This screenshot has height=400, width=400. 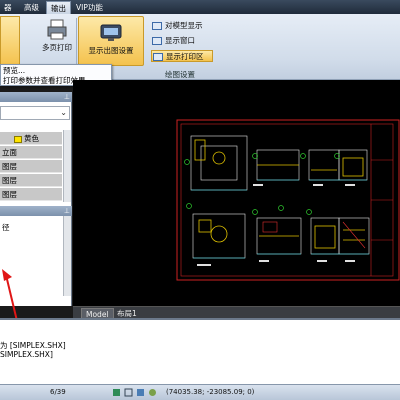 What do you see at coordinates (58, 392) in the screenshot?
I see `page-indicator: 6/39` at bounding box center [58, 392].